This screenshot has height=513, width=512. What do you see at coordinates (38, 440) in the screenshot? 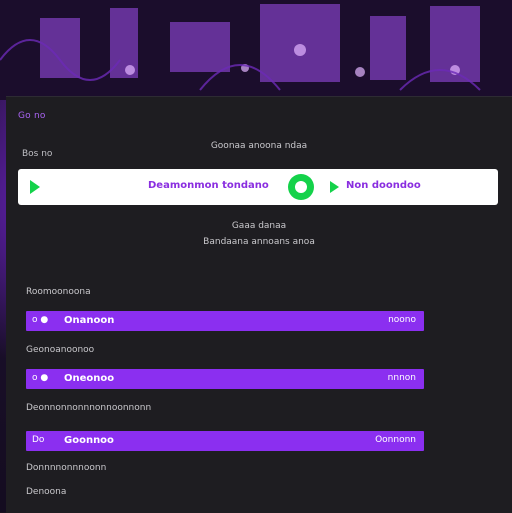
I see `row-icon: Do` at bounding box center [38, 440].